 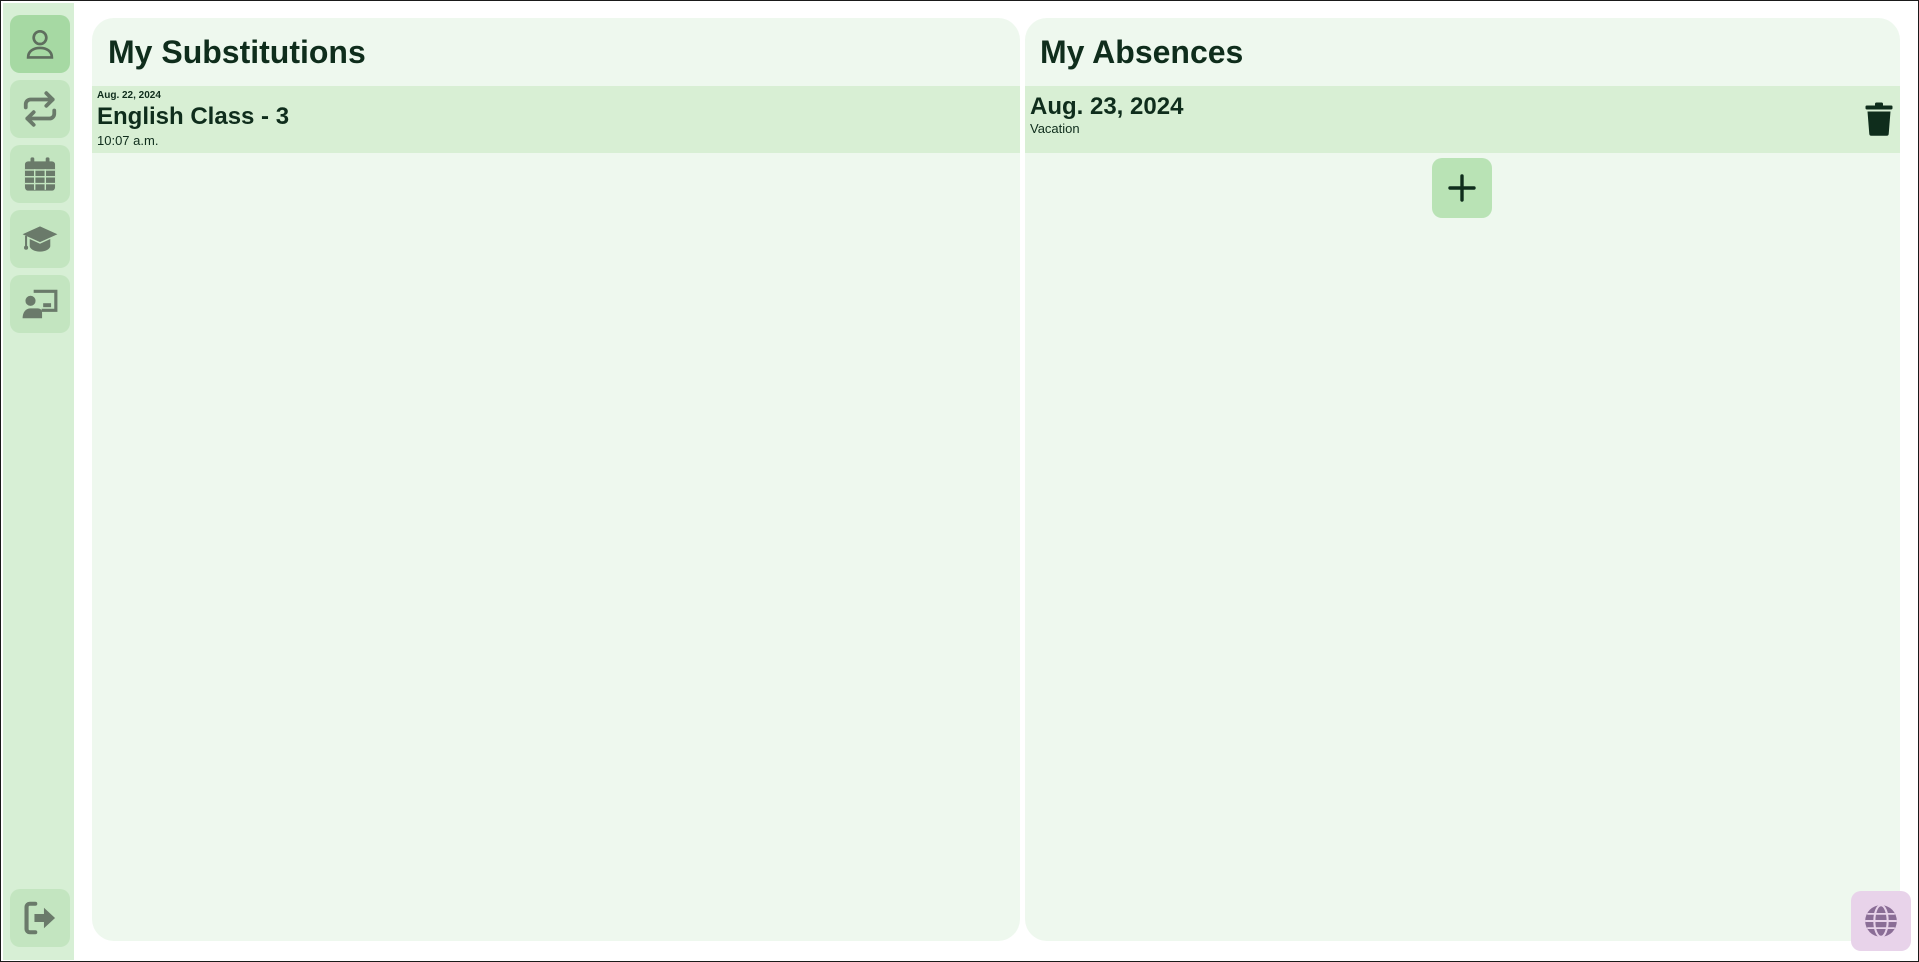 I want to click on trash-icon, so click(x=1879, y=119).